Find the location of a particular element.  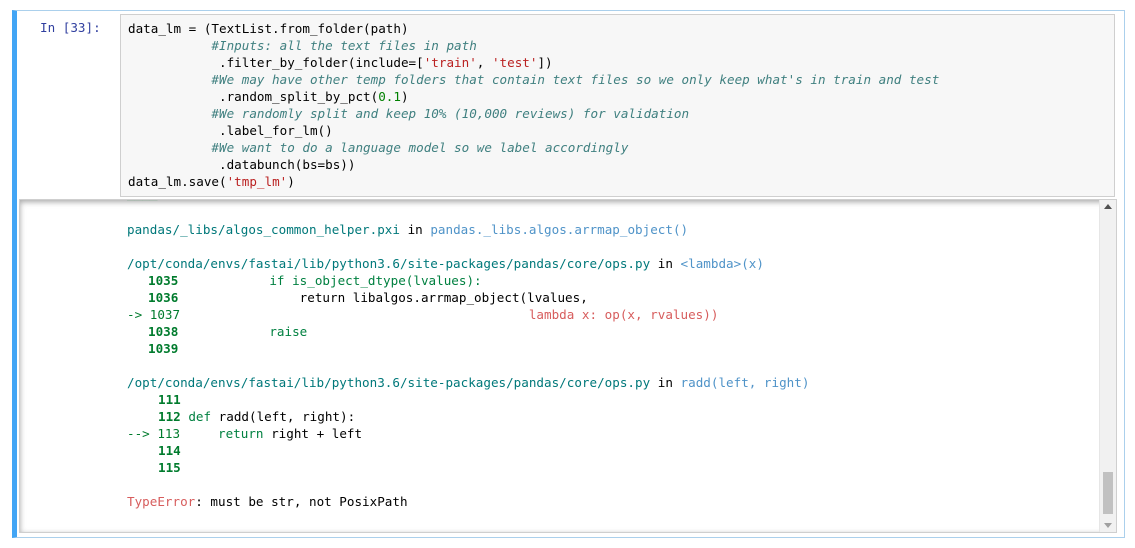

traceback-line-113: --> 113 return right + left is located at coordinates (245, 433).